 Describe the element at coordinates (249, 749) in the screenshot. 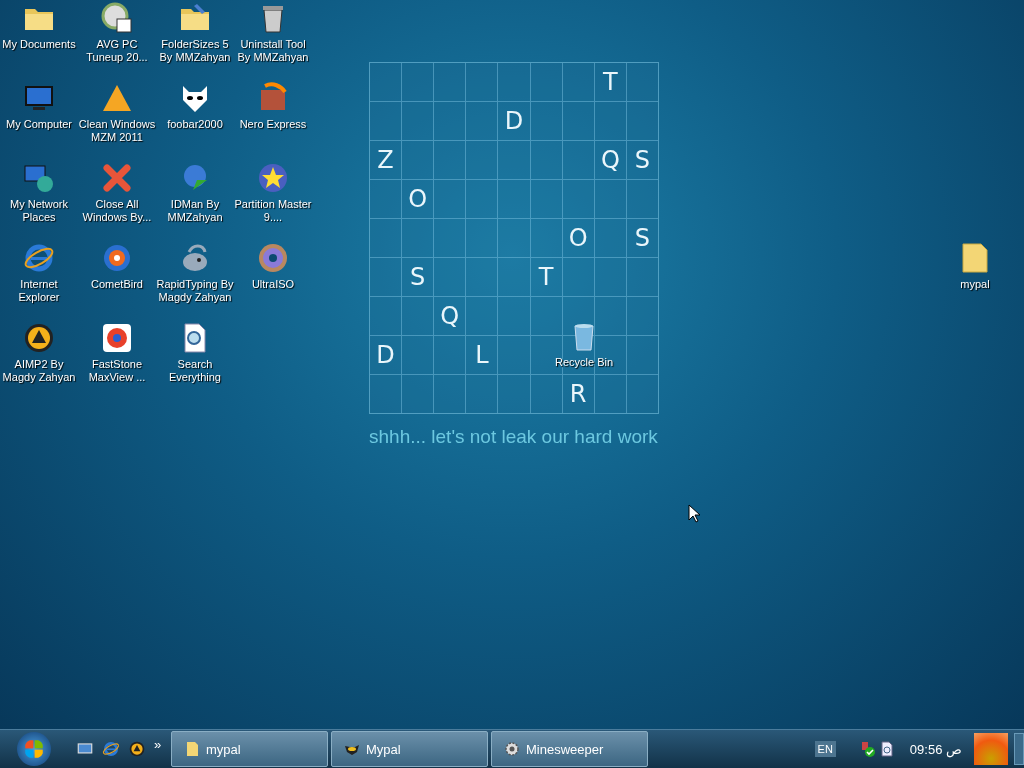

I see `taskbar-button: mypal` at that location.